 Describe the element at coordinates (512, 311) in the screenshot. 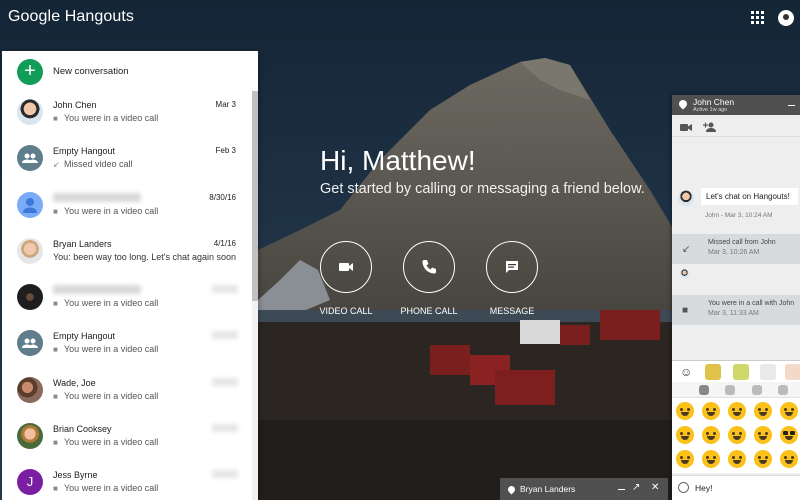

I see `message-label: MESSAGE` at that location.